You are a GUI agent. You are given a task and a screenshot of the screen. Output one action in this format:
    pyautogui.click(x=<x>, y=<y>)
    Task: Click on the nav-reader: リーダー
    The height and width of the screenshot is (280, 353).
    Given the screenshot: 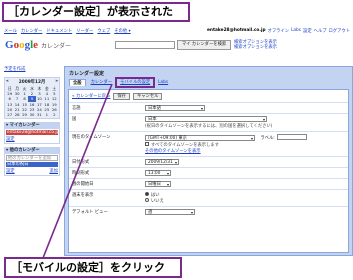 What is the action you would take?
    pyautogui.click(x=84, y=31)
    